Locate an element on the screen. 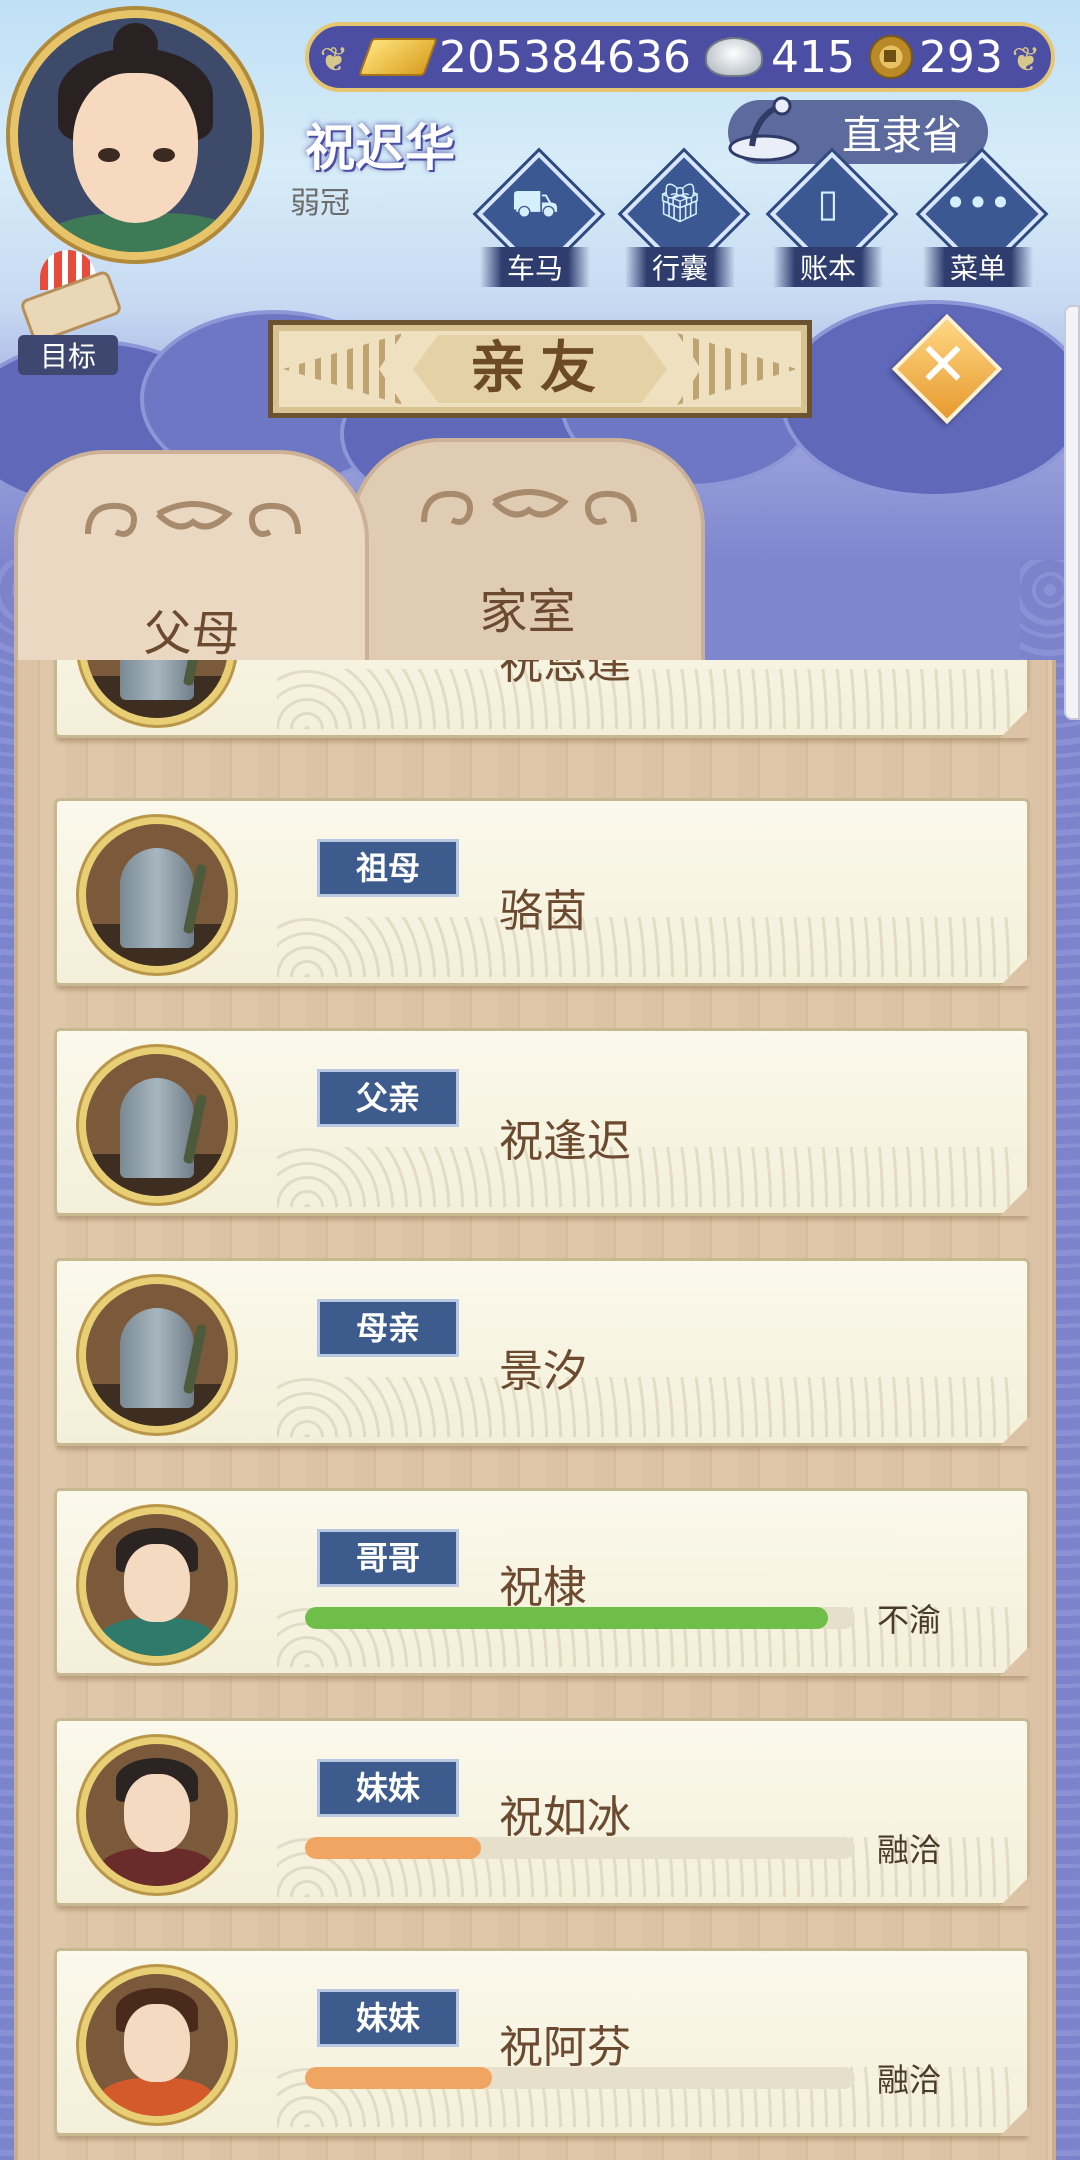  bag-icon: 🎁︎ is located at coordinates (680, 203).